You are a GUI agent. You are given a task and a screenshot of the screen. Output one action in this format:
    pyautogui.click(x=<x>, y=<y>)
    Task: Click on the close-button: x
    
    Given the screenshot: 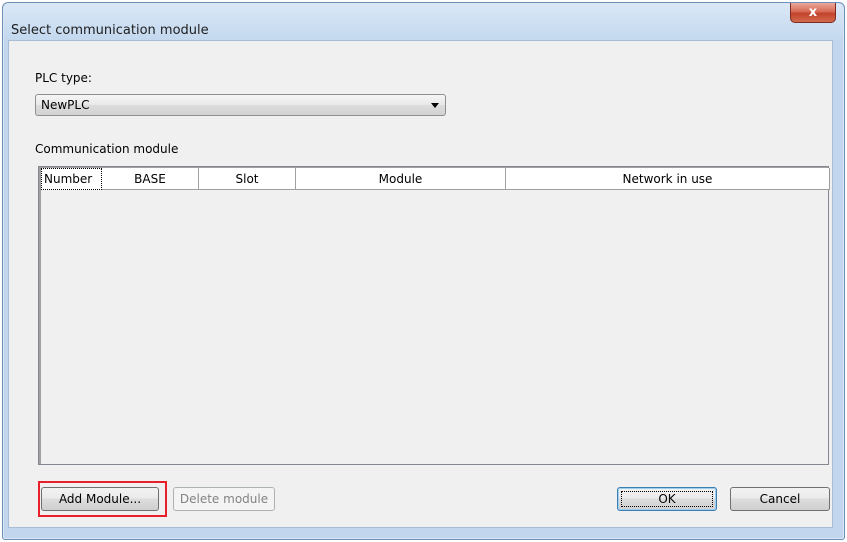 What is the action you would take?
    pyautogui.click(x=813, y=13)
    